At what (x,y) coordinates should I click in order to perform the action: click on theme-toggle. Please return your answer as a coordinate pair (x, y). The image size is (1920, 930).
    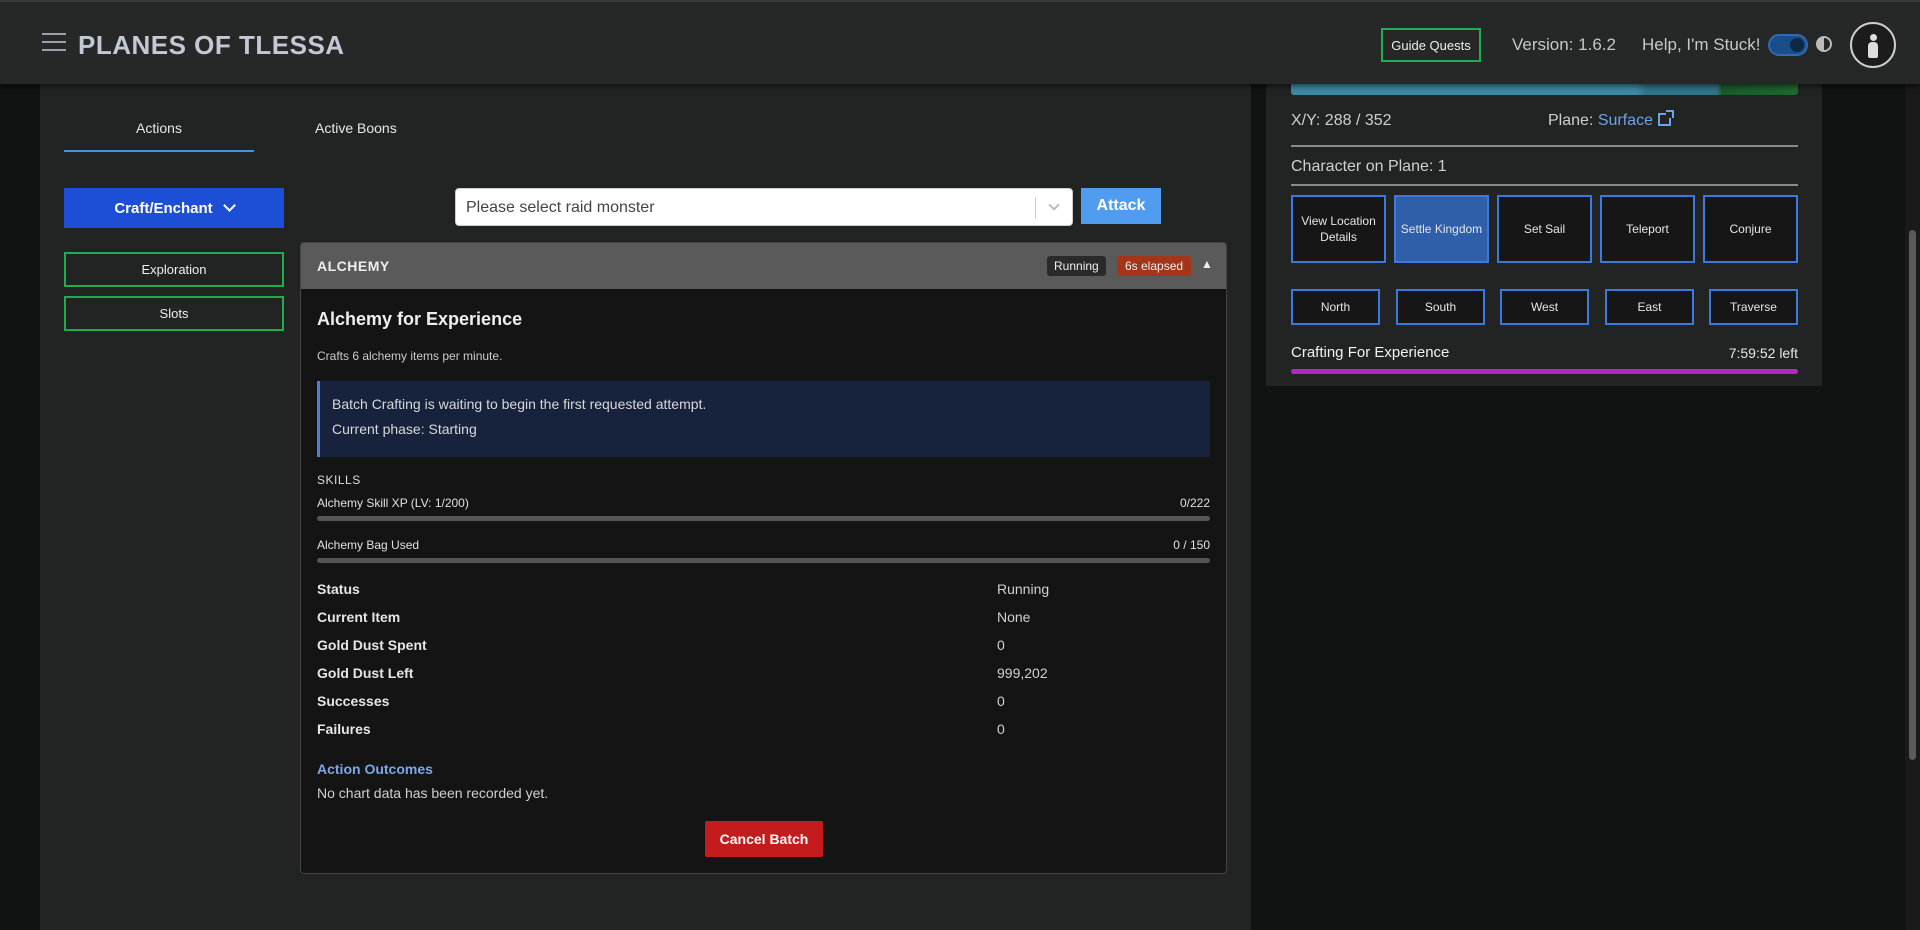
    Looking at the image, I should click on (1788, 45).